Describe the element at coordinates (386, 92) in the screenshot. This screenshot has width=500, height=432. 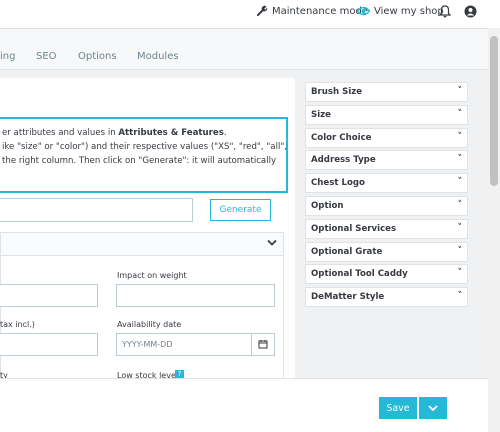
I see `attribute-group-item: Brush Size ˅` at that location.